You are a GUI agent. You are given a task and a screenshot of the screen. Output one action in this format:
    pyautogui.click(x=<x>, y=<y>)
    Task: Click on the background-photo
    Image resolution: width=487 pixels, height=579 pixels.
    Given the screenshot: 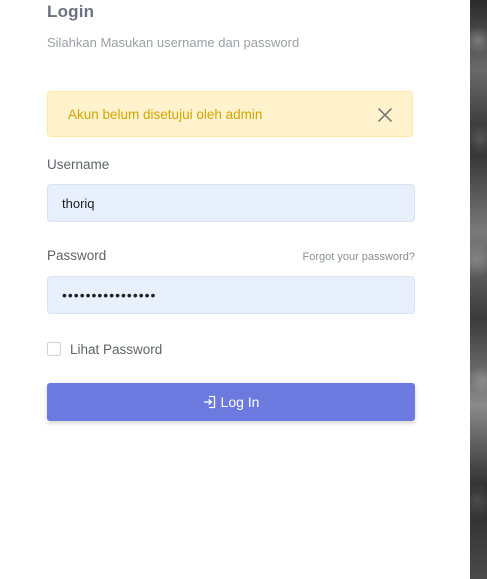 What is the action you would take?
    pyautogui.click(x=478, y=289)
    